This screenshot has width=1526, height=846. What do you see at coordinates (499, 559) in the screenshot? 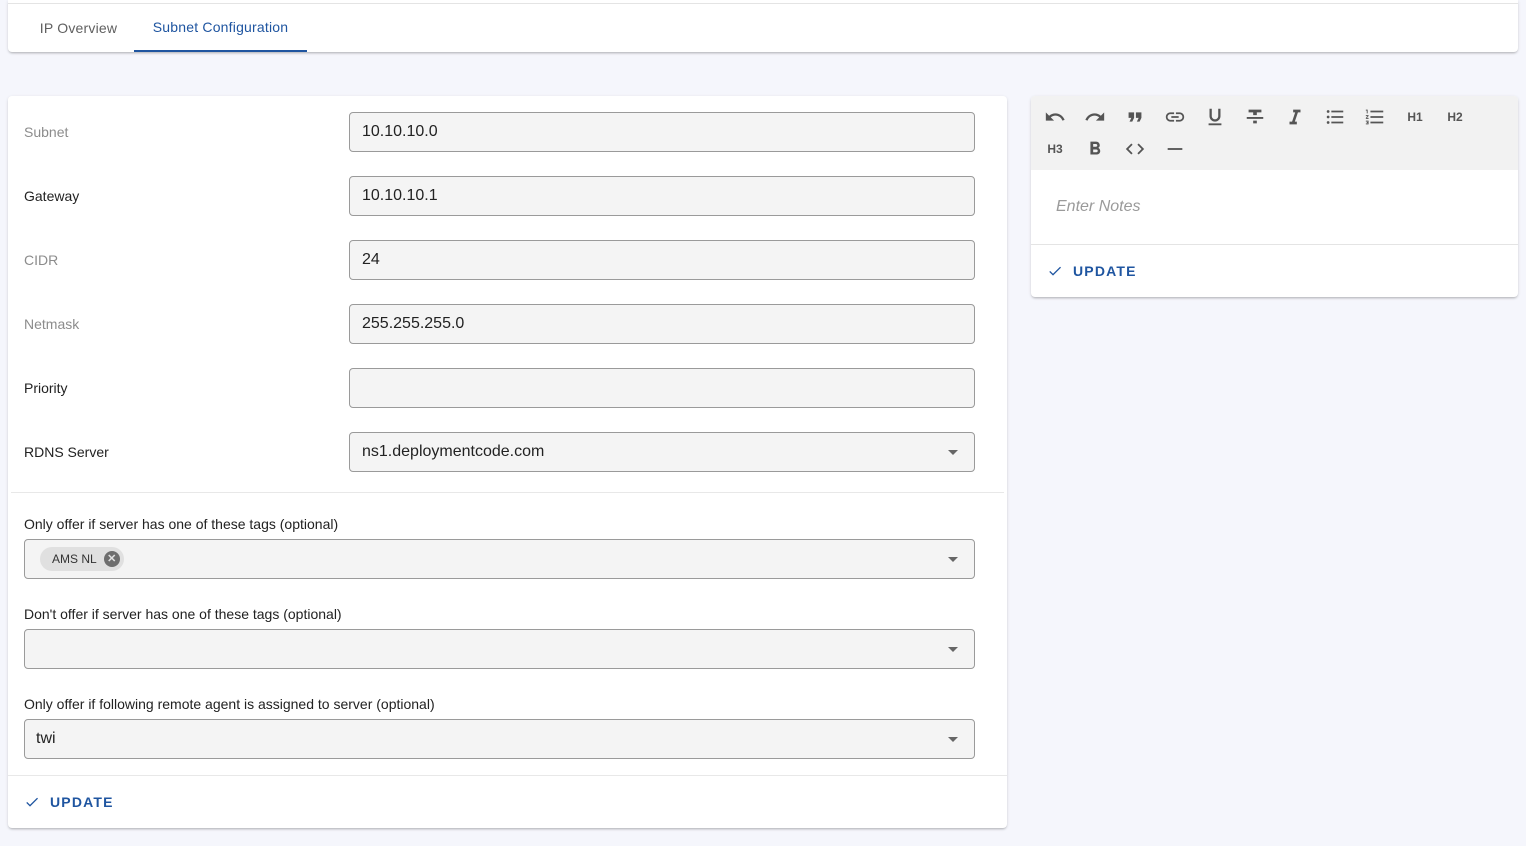
I see `include-tags-select: AMS NL ✕` at bounding box center [499, 559].